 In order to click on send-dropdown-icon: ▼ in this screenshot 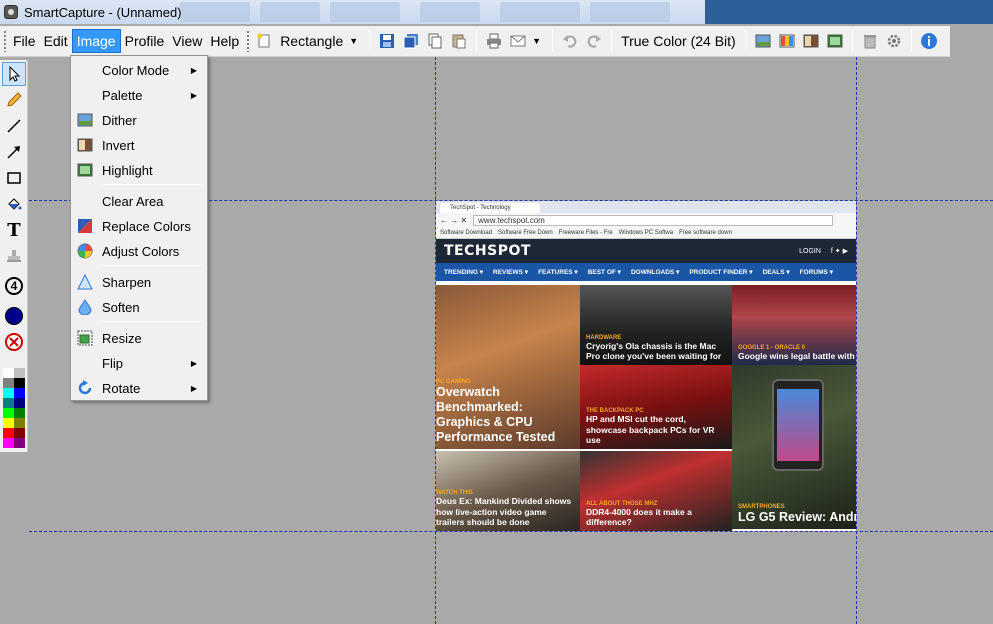, I will do `click(538, 41)`.